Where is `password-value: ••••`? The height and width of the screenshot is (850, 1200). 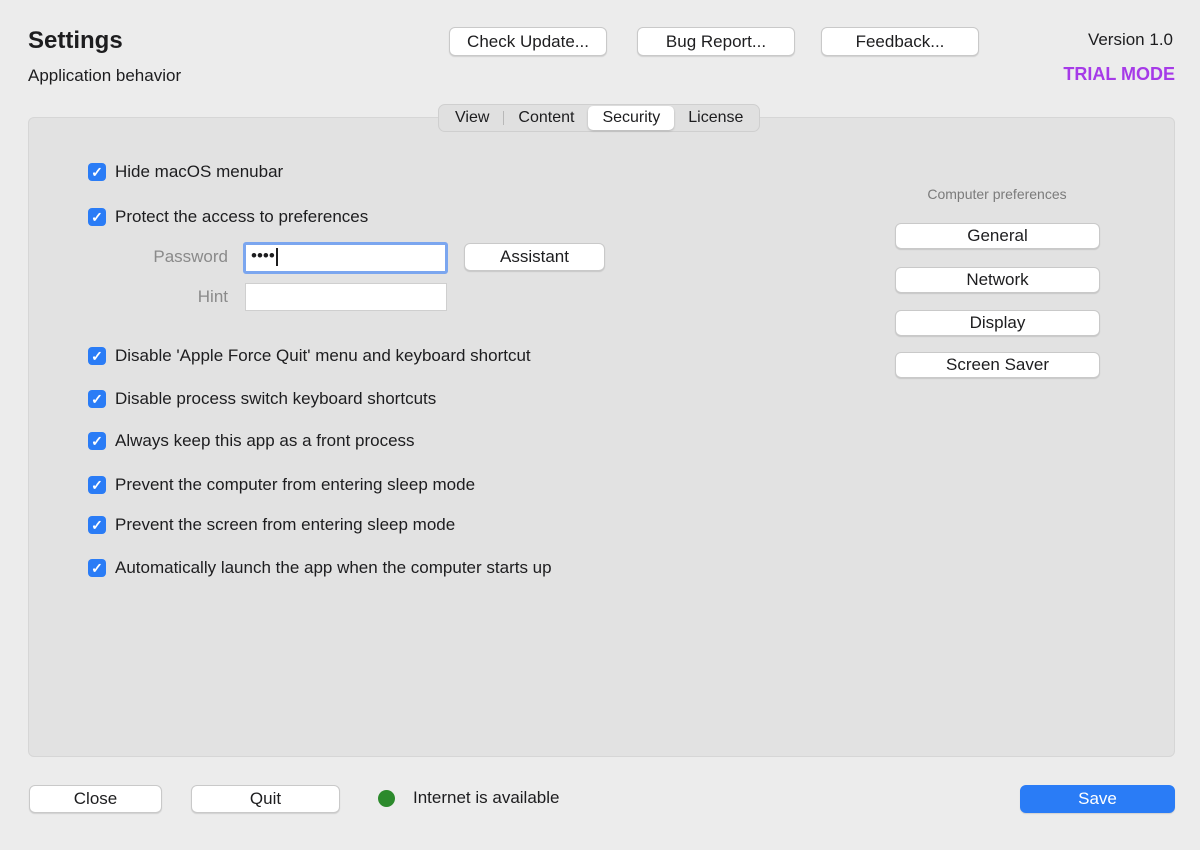
password-value: •••• is located at coordinates (263, 255).